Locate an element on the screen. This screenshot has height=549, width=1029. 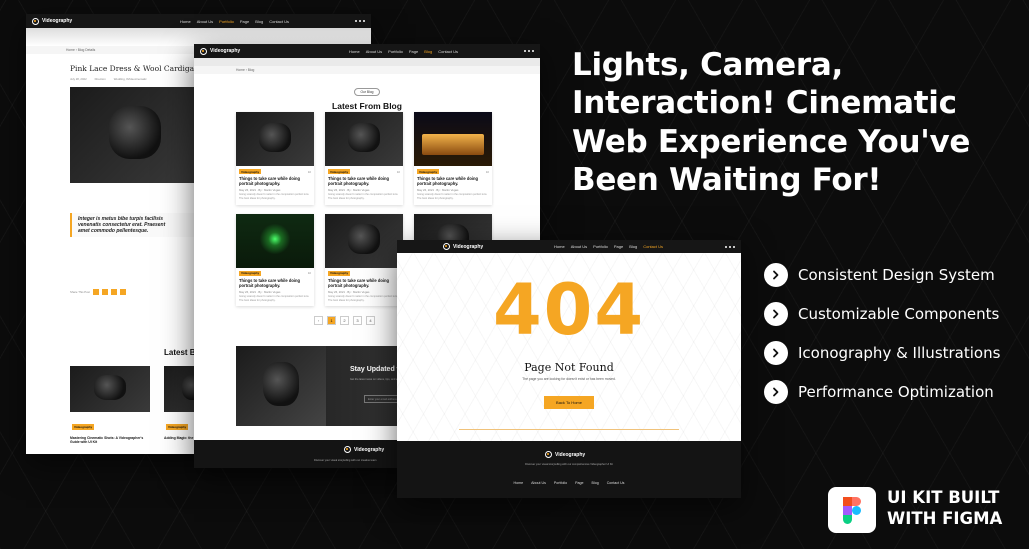
feature-label: Performance Optimization is located at coordinates (896, 392).